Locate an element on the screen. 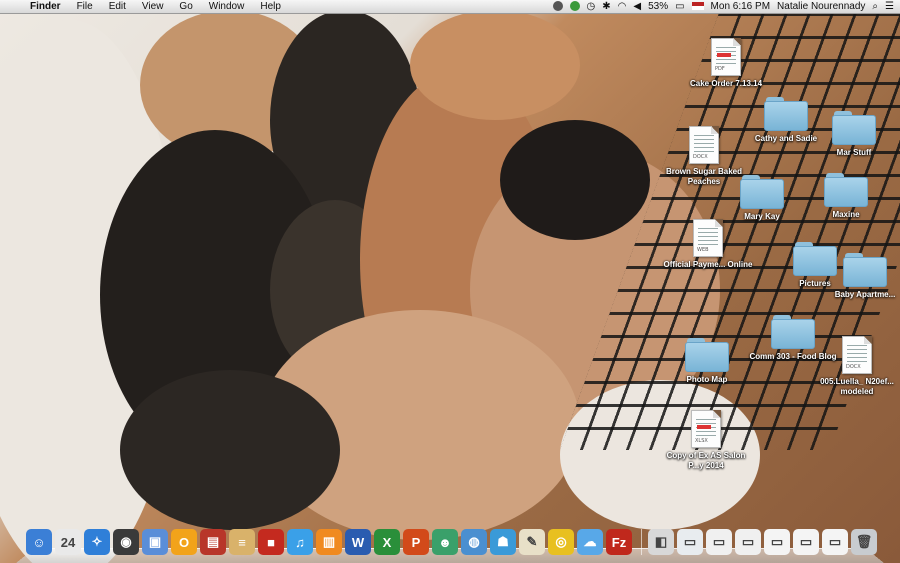 This screenshot has width=900, height=563. desktop-folder-mary-kay: Mary Kay is located at coordinates (762, 198).